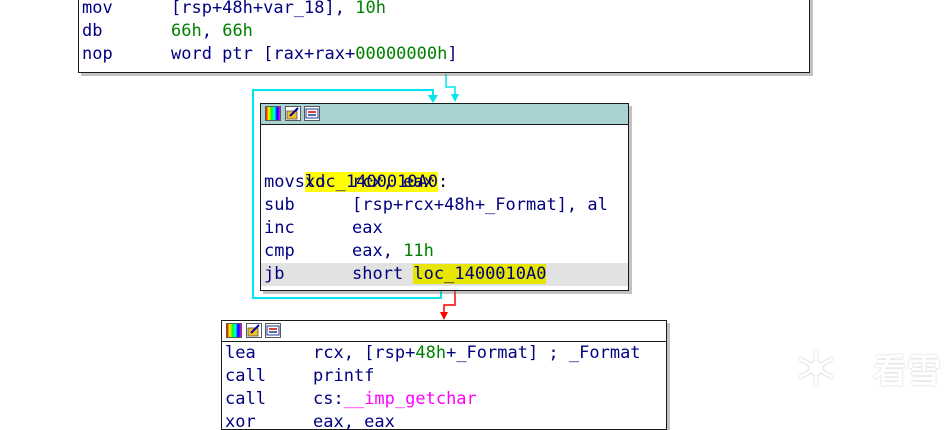 The image size is (949, 430). What do you see at coordinates (240, 421) in the screenshot?
I see `mnemonic: xor` at bounding box center [240, 421].